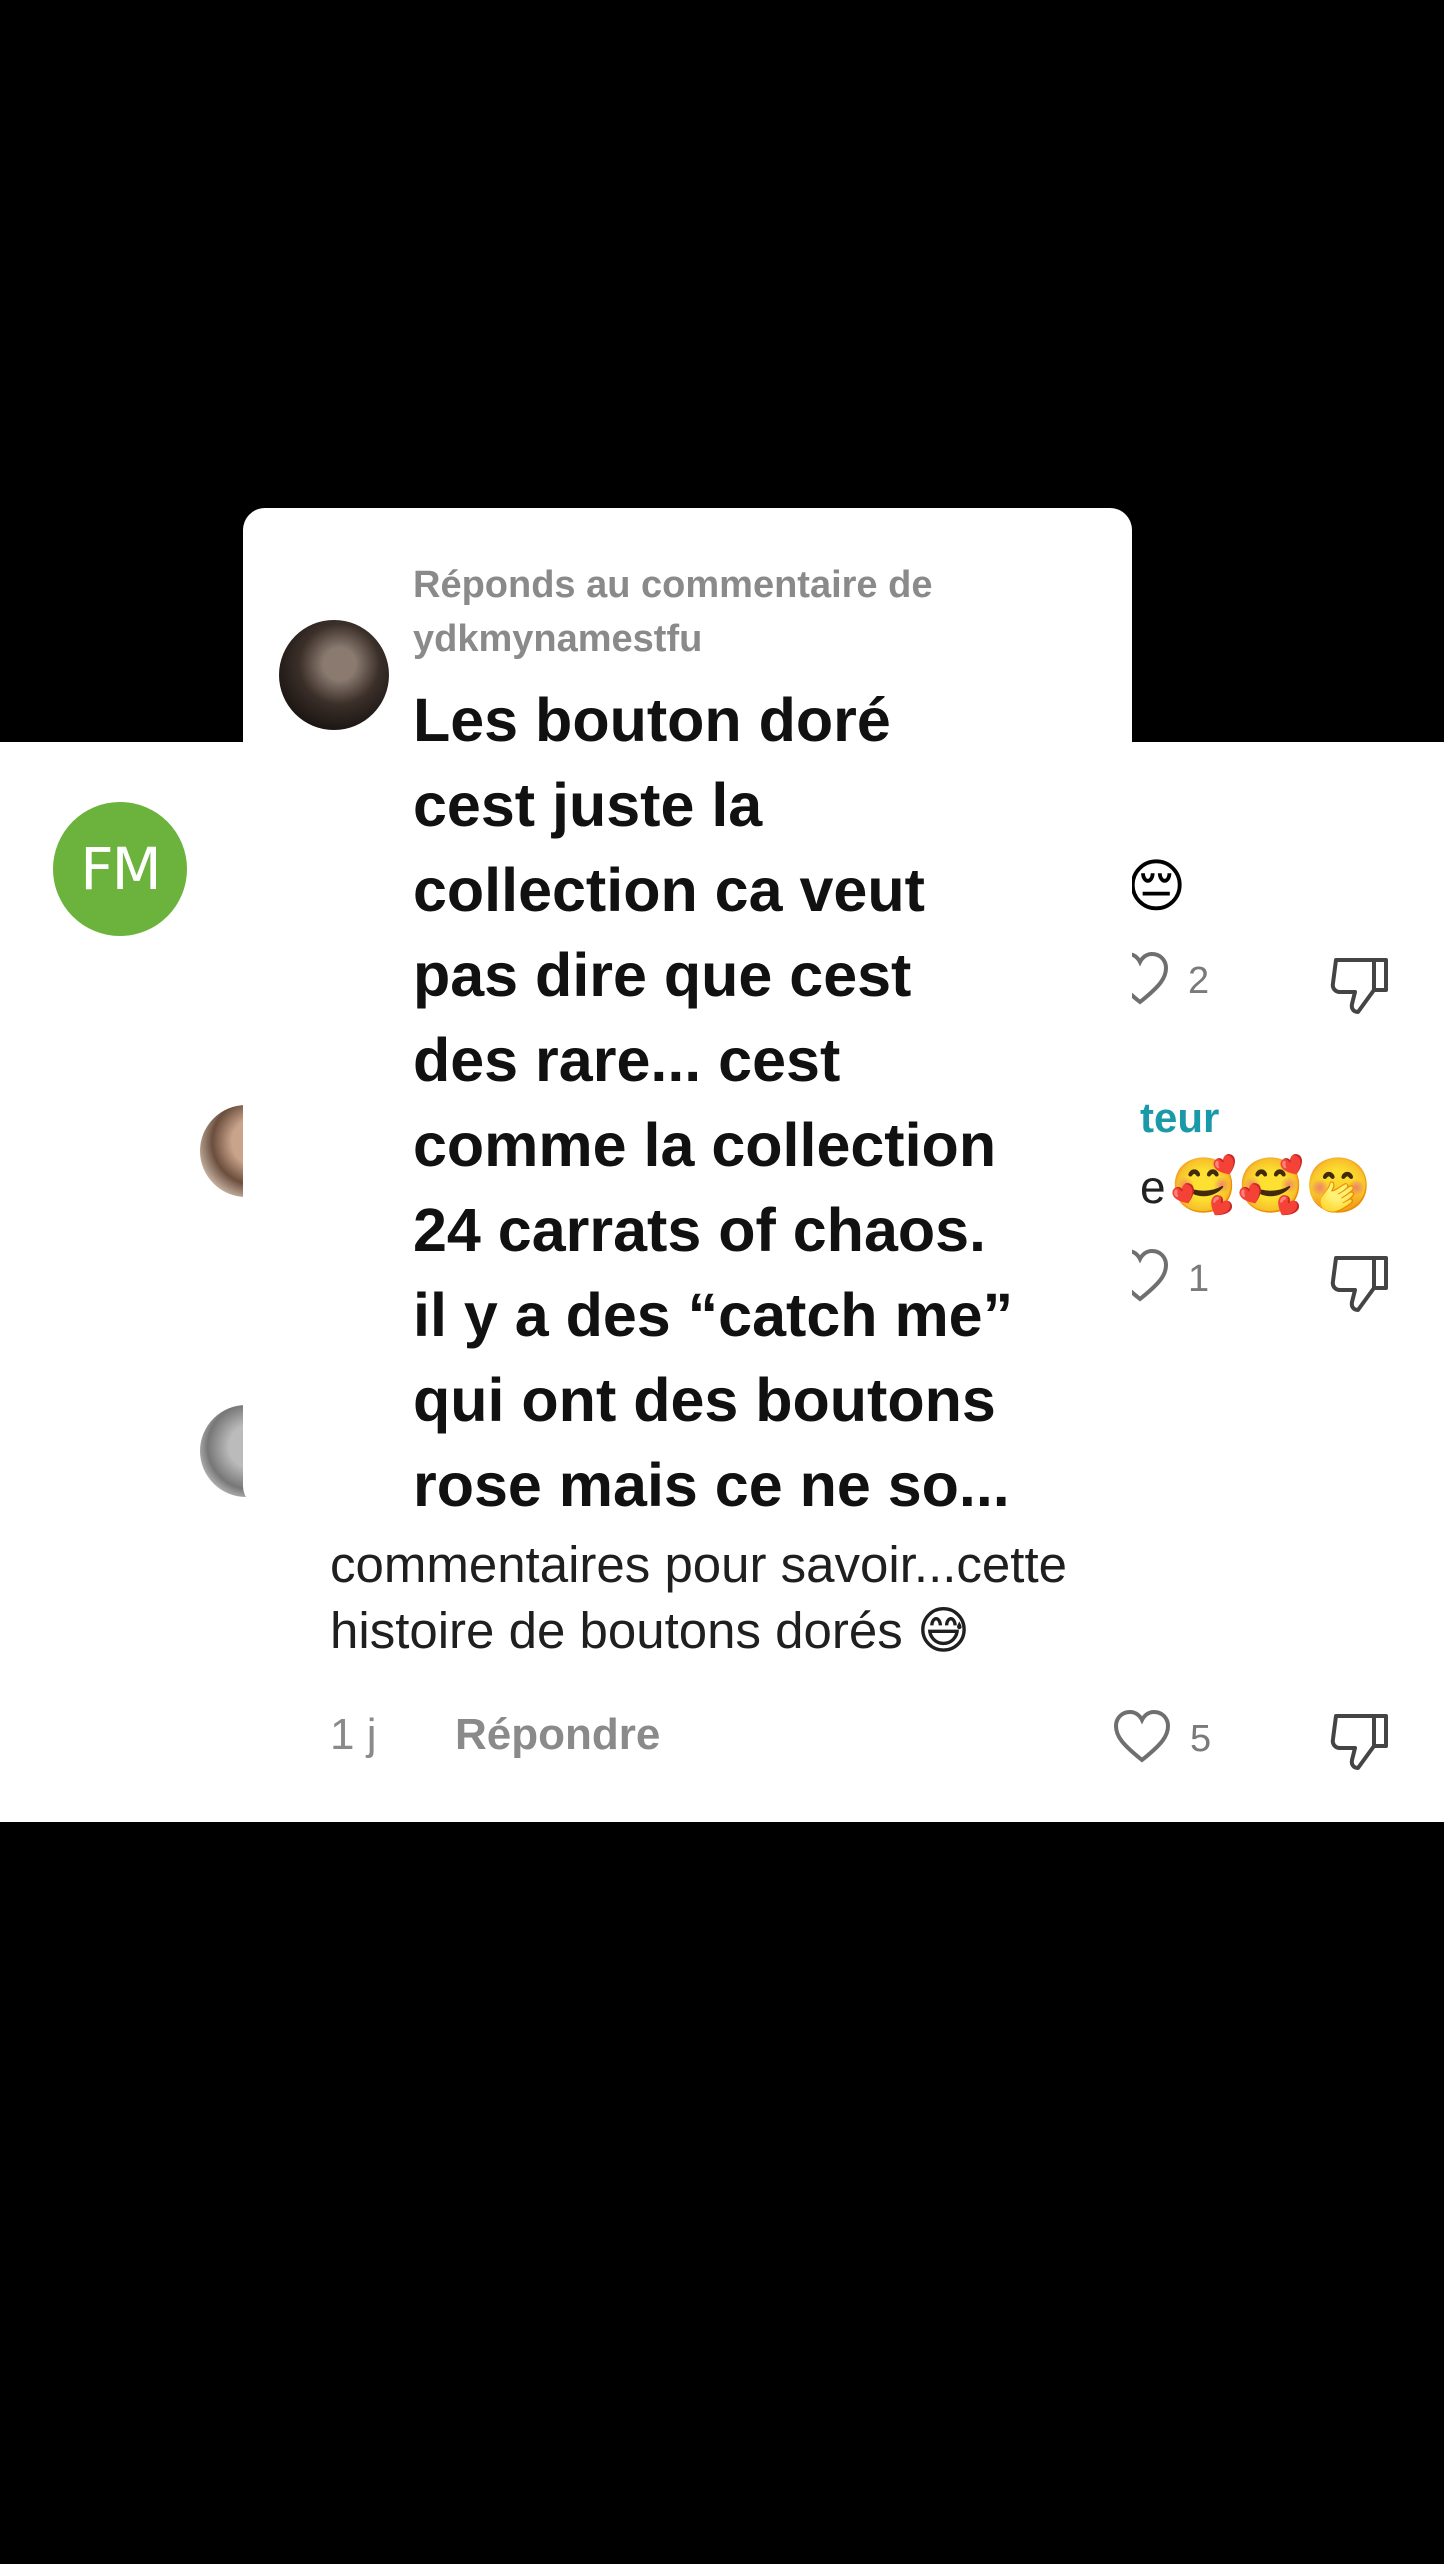  What do you see at coordinates (669, 890) in the screenshot?
I see `quoted-comment-line: collection ca veut` at bounding box center [669, 890].